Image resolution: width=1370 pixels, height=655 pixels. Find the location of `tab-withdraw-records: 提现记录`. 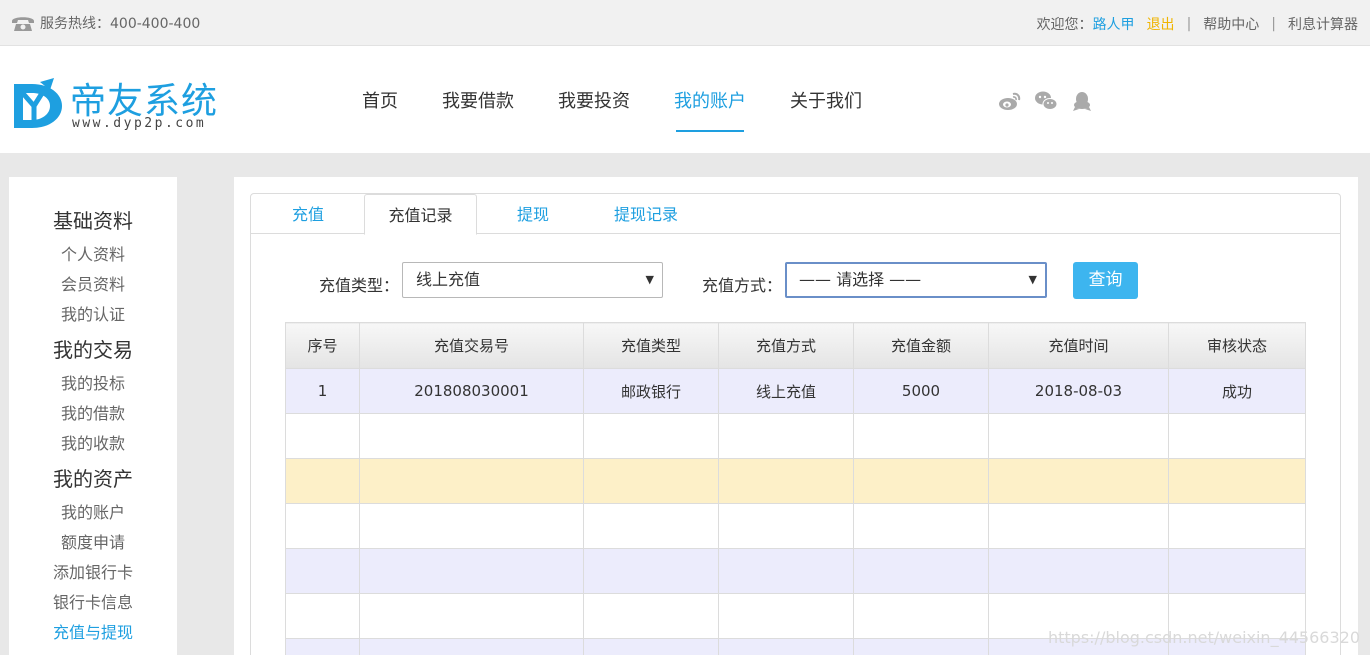

tab-withdraw-records: 提现记录 is located at coordinates (646, 214).